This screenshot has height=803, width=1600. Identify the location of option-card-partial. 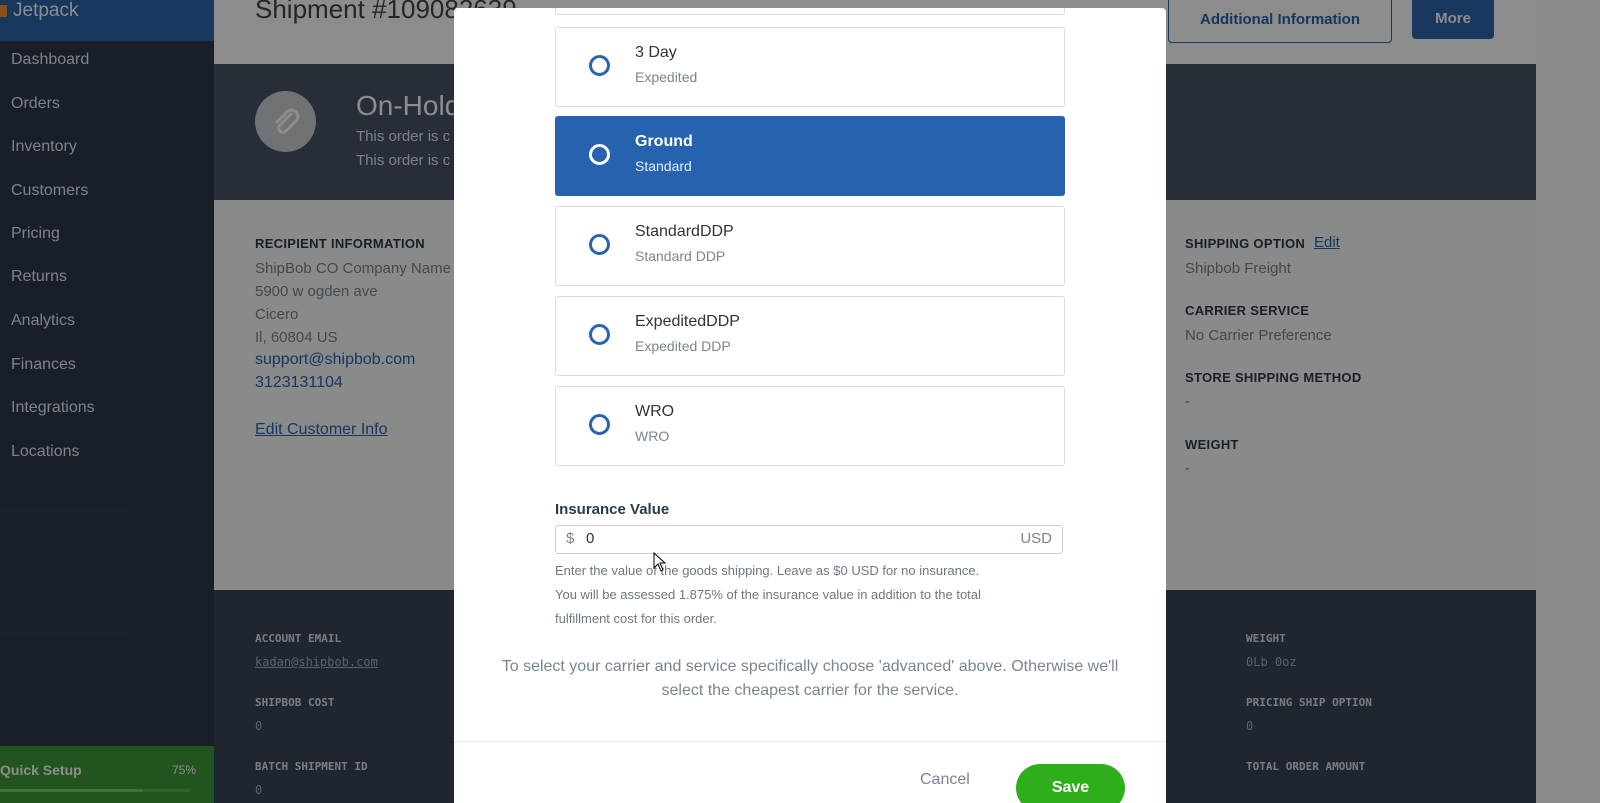
(810, 11).